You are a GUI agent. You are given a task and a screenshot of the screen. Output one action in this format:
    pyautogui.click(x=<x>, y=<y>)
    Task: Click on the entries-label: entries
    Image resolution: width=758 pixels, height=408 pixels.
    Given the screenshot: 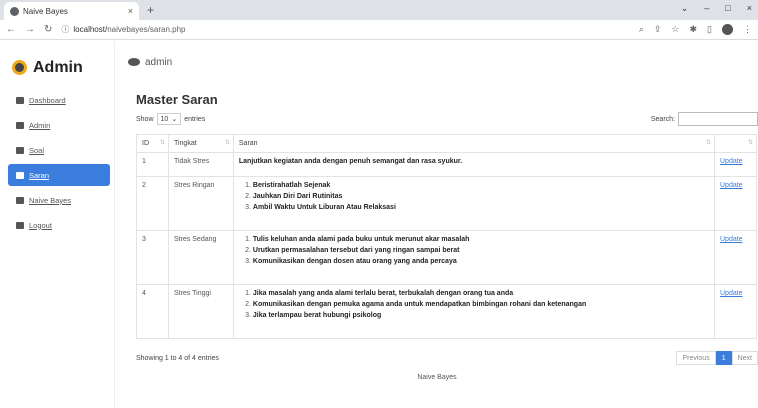 What is the action you would take?
    pyautogui.click(x=195, y=119)
    